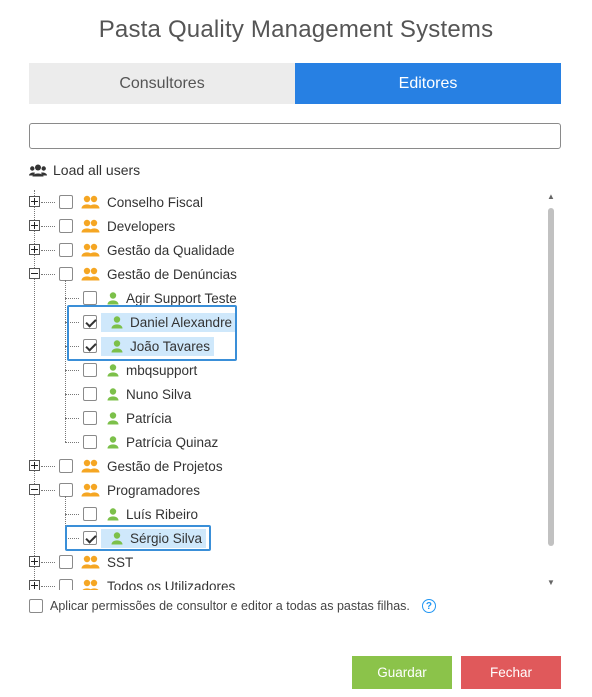 This screenshot has width=592, height=697. I want to click on tree-group-row: Todos os Utilizadores, so click(147, 582).